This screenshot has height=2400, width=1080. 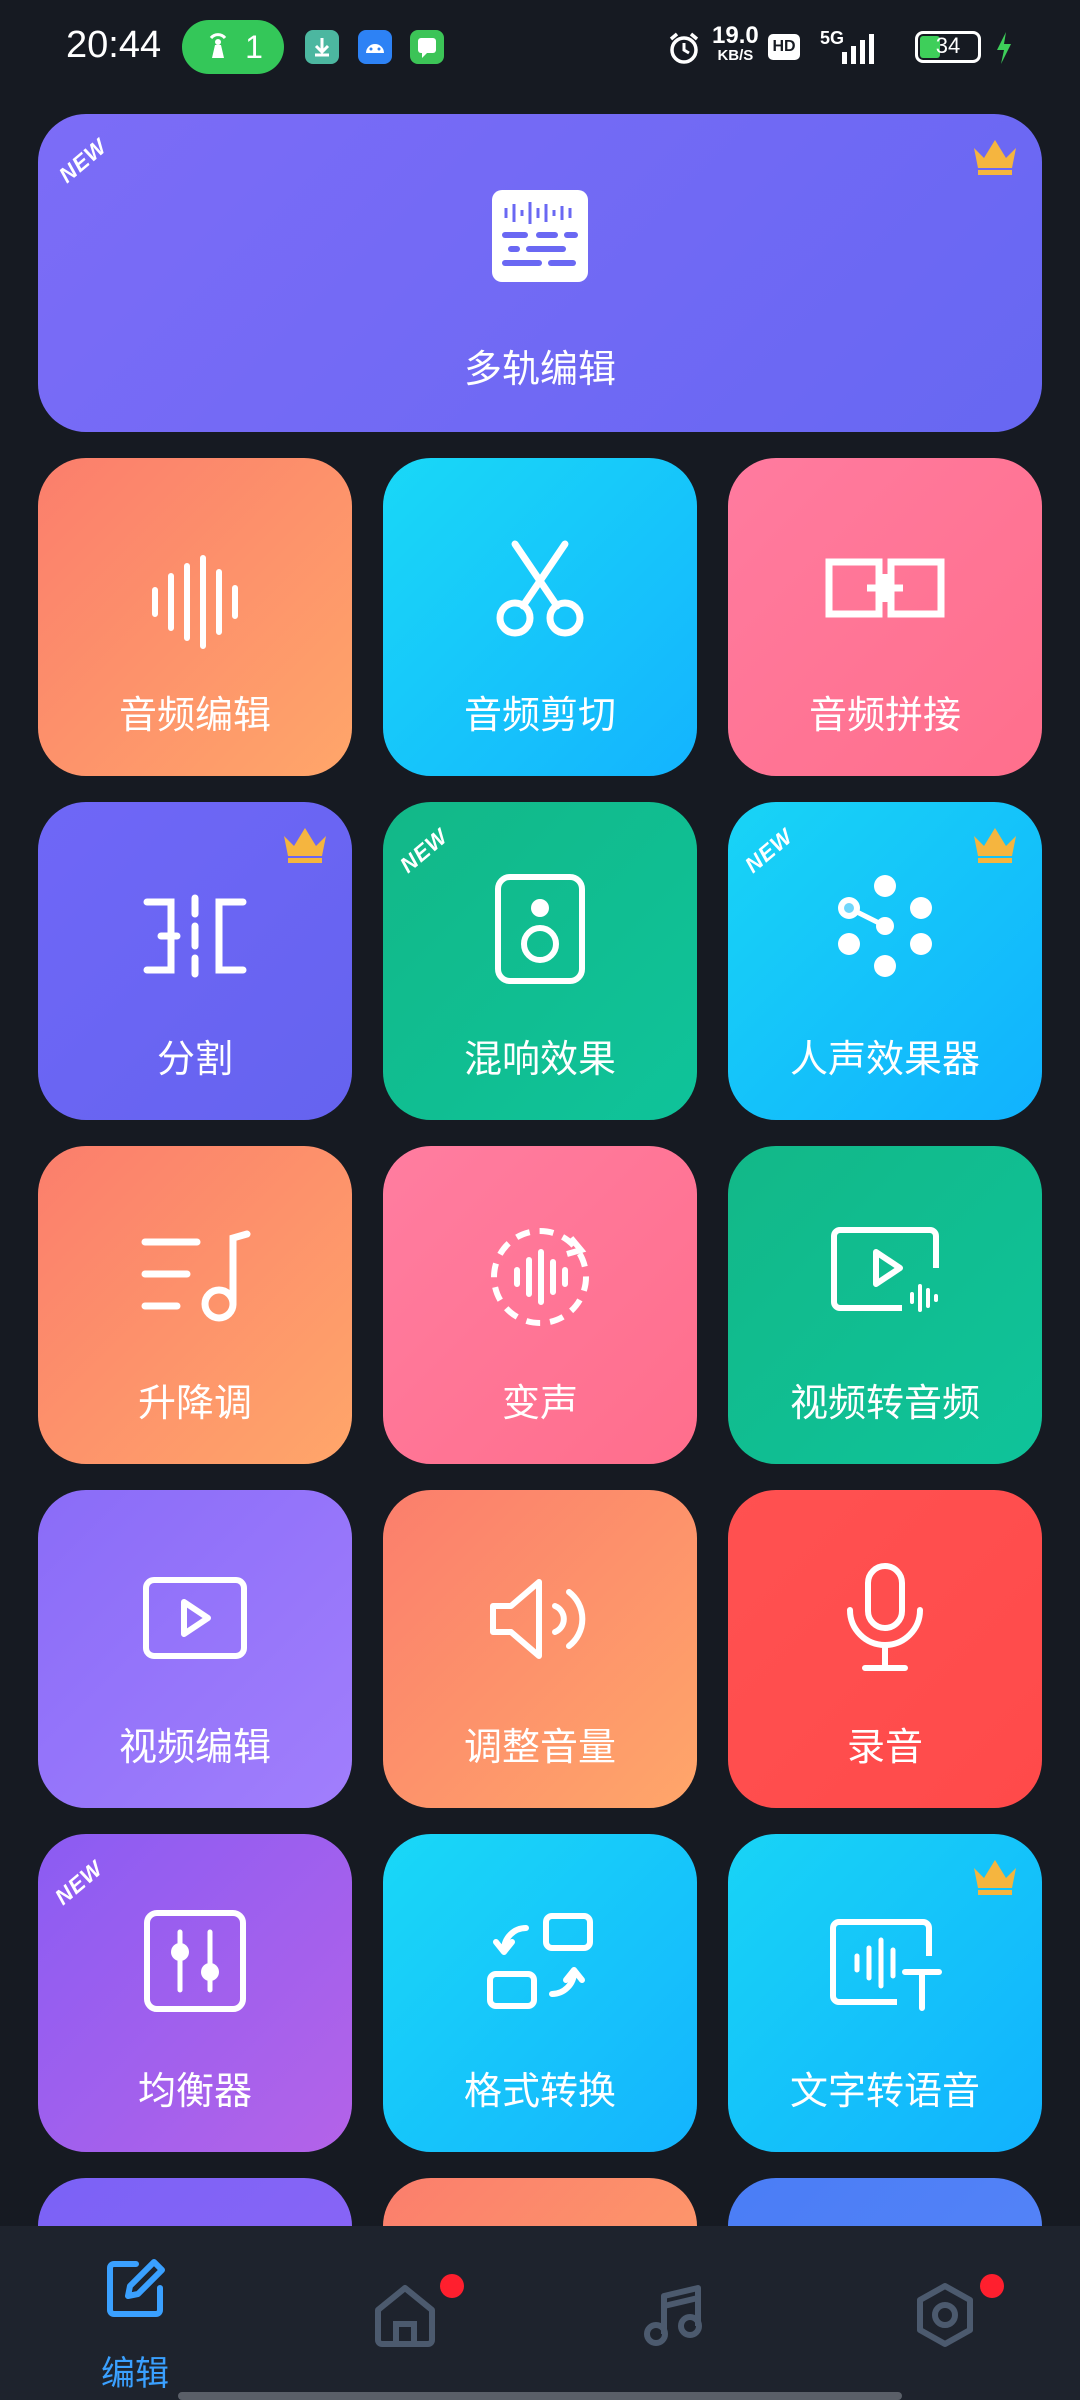 What do you see at coordinates (884, 715) in the screenshot?
I see `audio-merge-label: 音频拼接` at bounding box center [884, 715].